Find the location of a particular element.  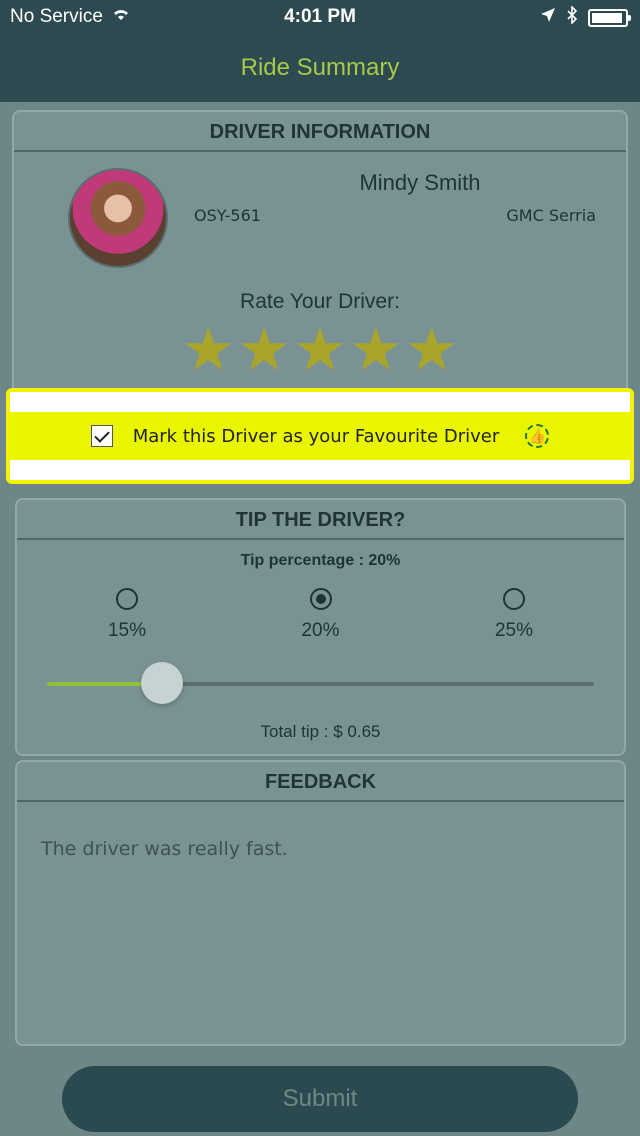

tip-options: 15% 20% 25% is located at coordinates (320, 615).